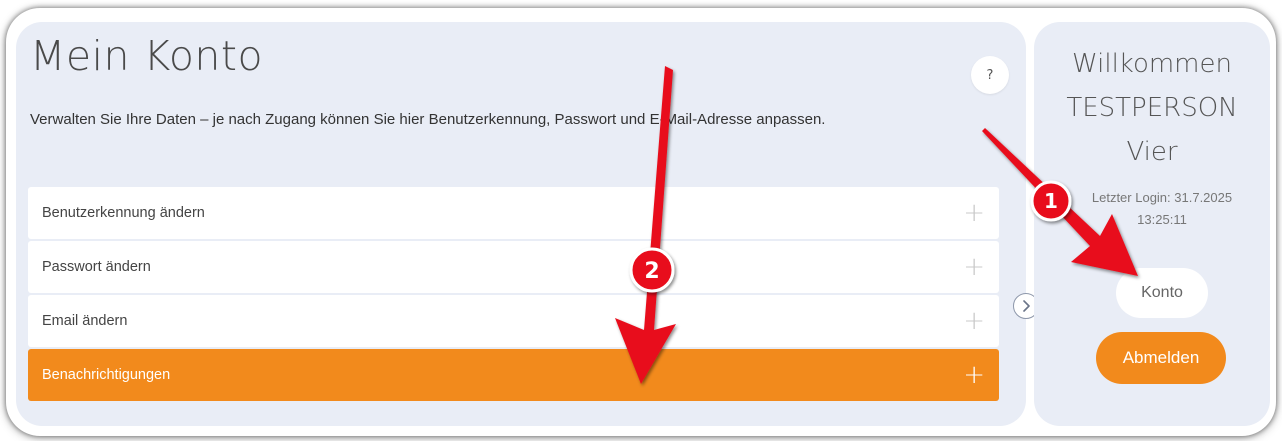 The image size is (1282, 441). I want to click on accordion-item-username: Benutzerkennung ändern +, so click(513, 213).